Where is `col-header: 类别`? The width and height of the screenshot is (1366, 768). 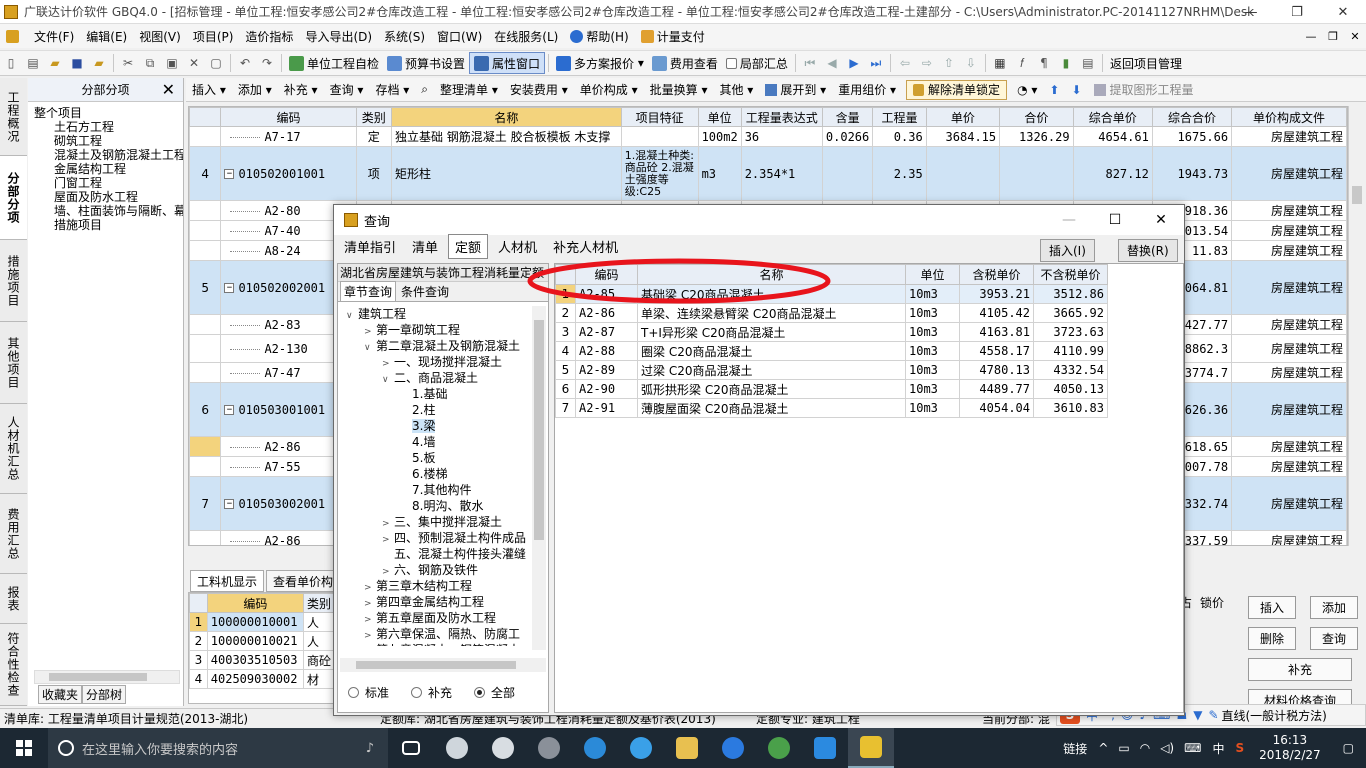 col-header: 类别 is located at coordinates (373, 117).